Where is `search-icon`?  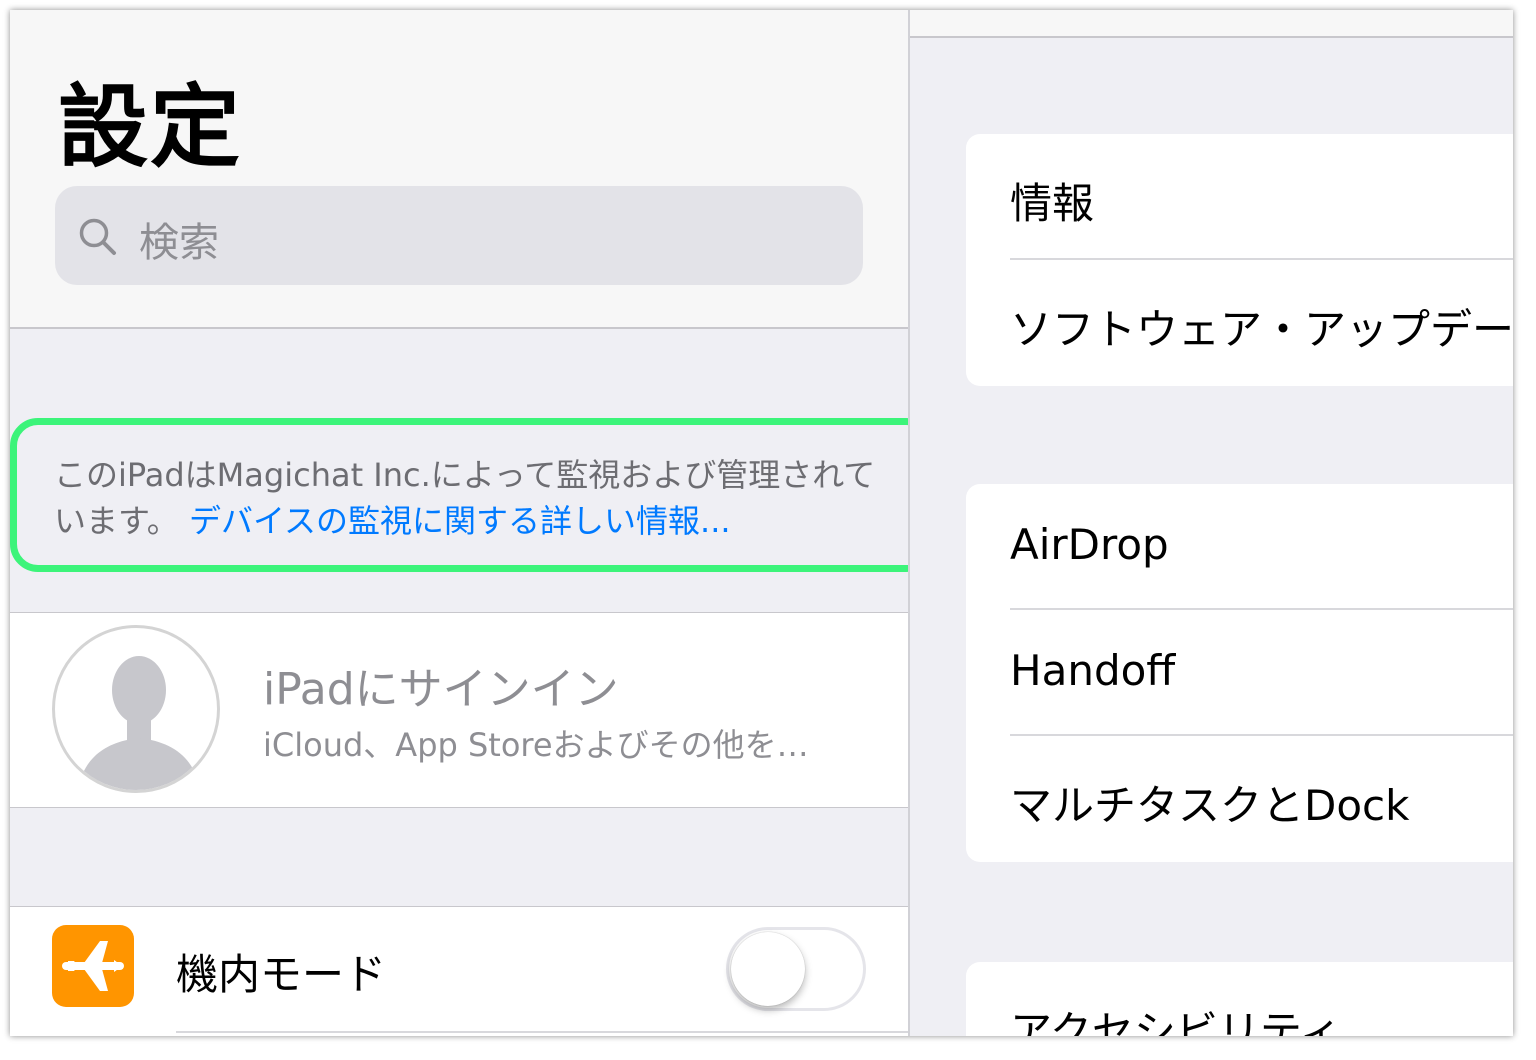 search-icon is located at coordinates (97, 236).